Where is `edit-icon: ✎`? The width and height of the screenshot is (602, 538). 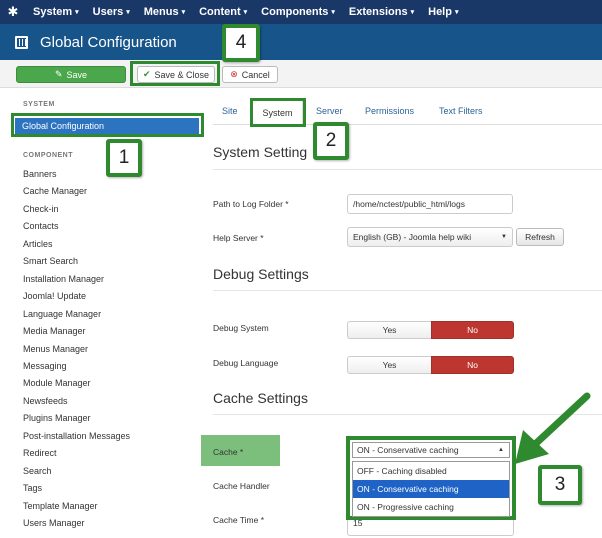 edit-icon: ✎ is located at coordinates (58, 74).